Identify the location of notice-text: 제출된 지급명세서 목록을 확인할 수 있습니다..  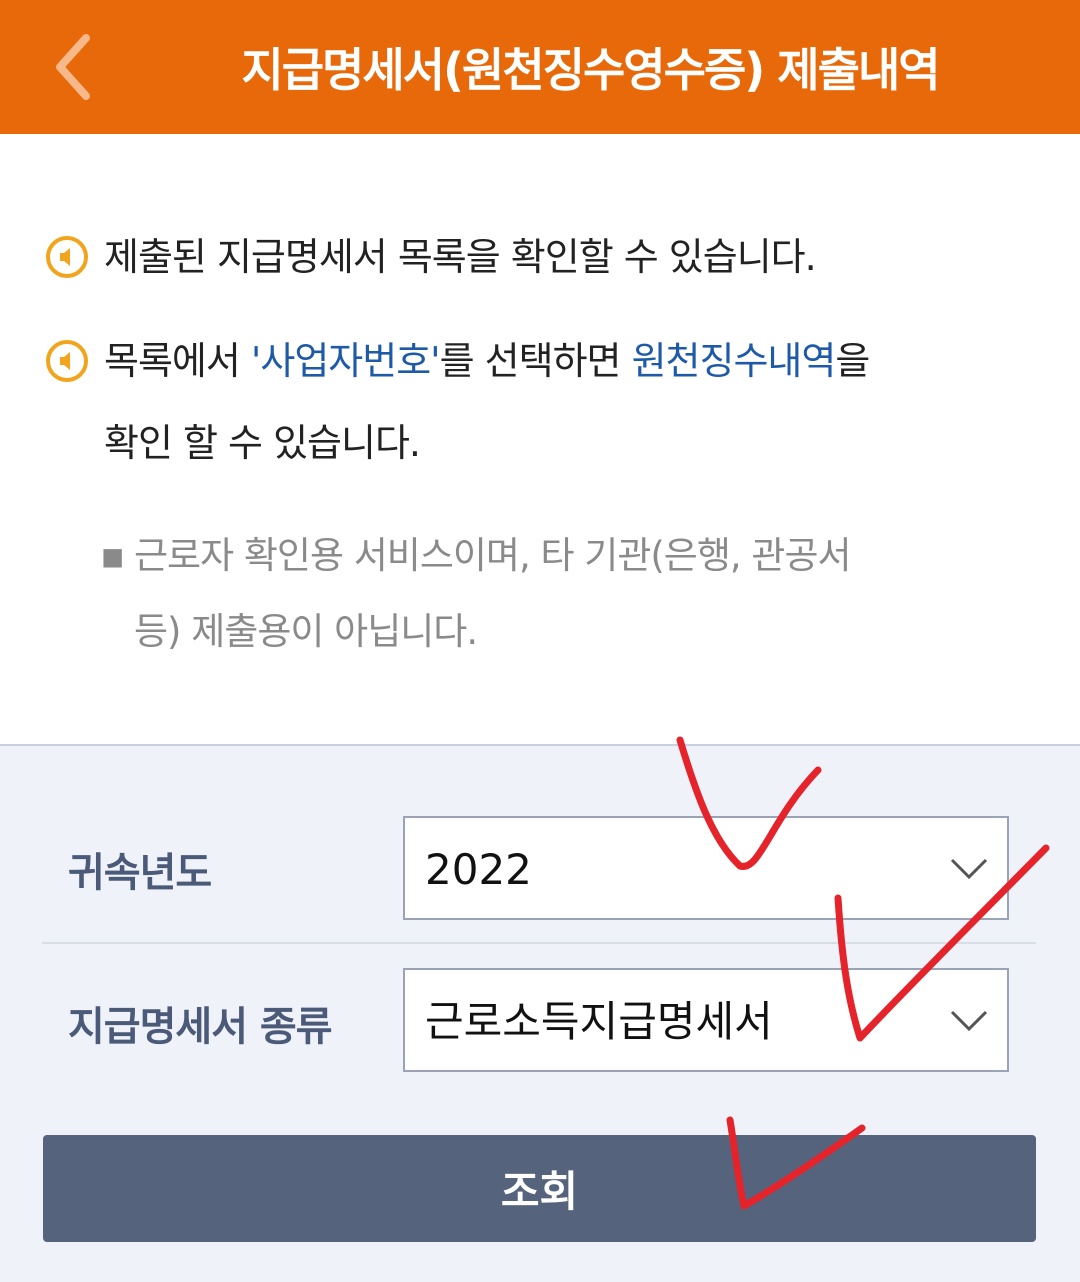
(460, 257).